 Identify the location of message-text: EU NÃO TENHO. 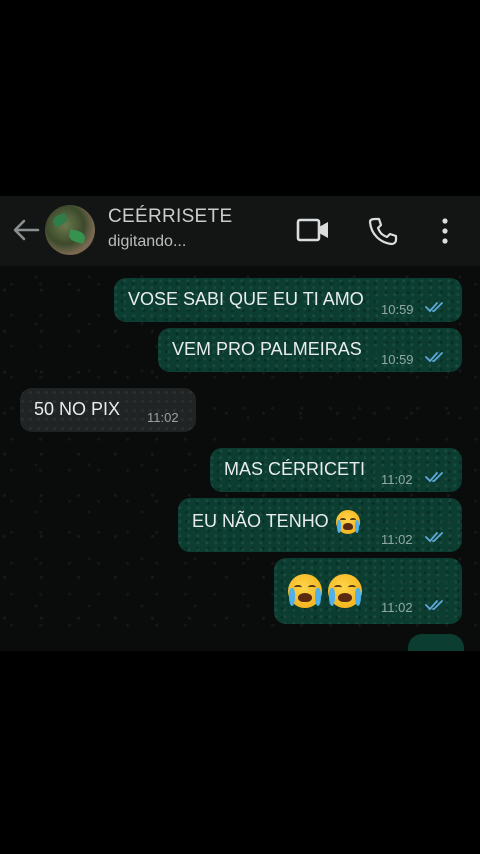
(260, 521).